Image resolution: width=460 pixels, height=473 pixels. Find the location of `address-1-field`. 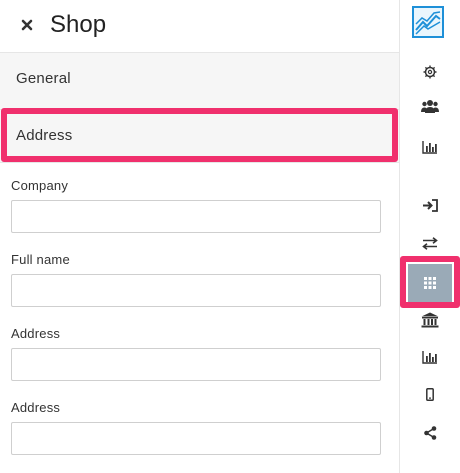

address-1-field is located at coordinates (196, 364).